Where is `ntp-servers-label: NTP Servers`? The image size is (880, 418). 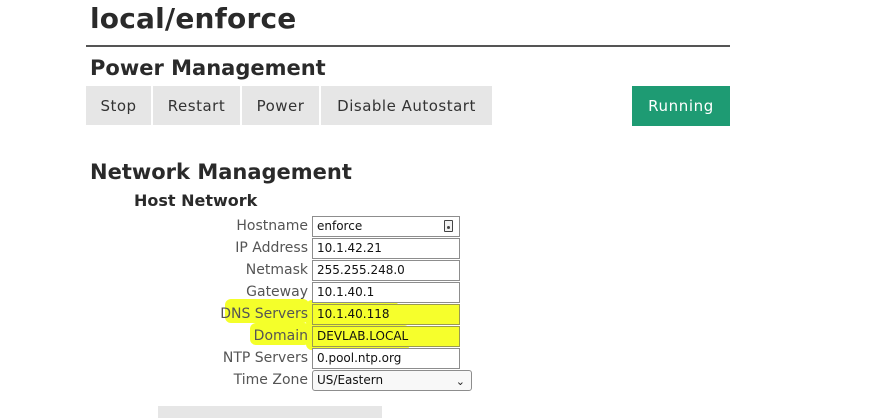 ntp-servers-label: NTP Servers is located at coordinates (265, 358).